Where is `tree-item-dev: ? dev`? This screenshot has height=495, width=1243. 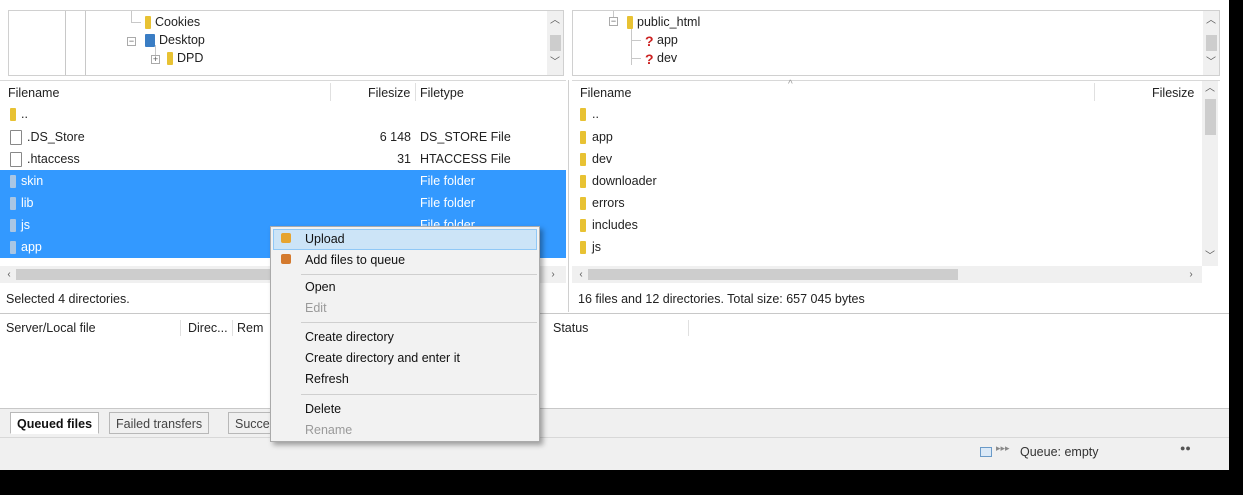 tree-item-dev: ? dev is located at coordinates (661, 58).